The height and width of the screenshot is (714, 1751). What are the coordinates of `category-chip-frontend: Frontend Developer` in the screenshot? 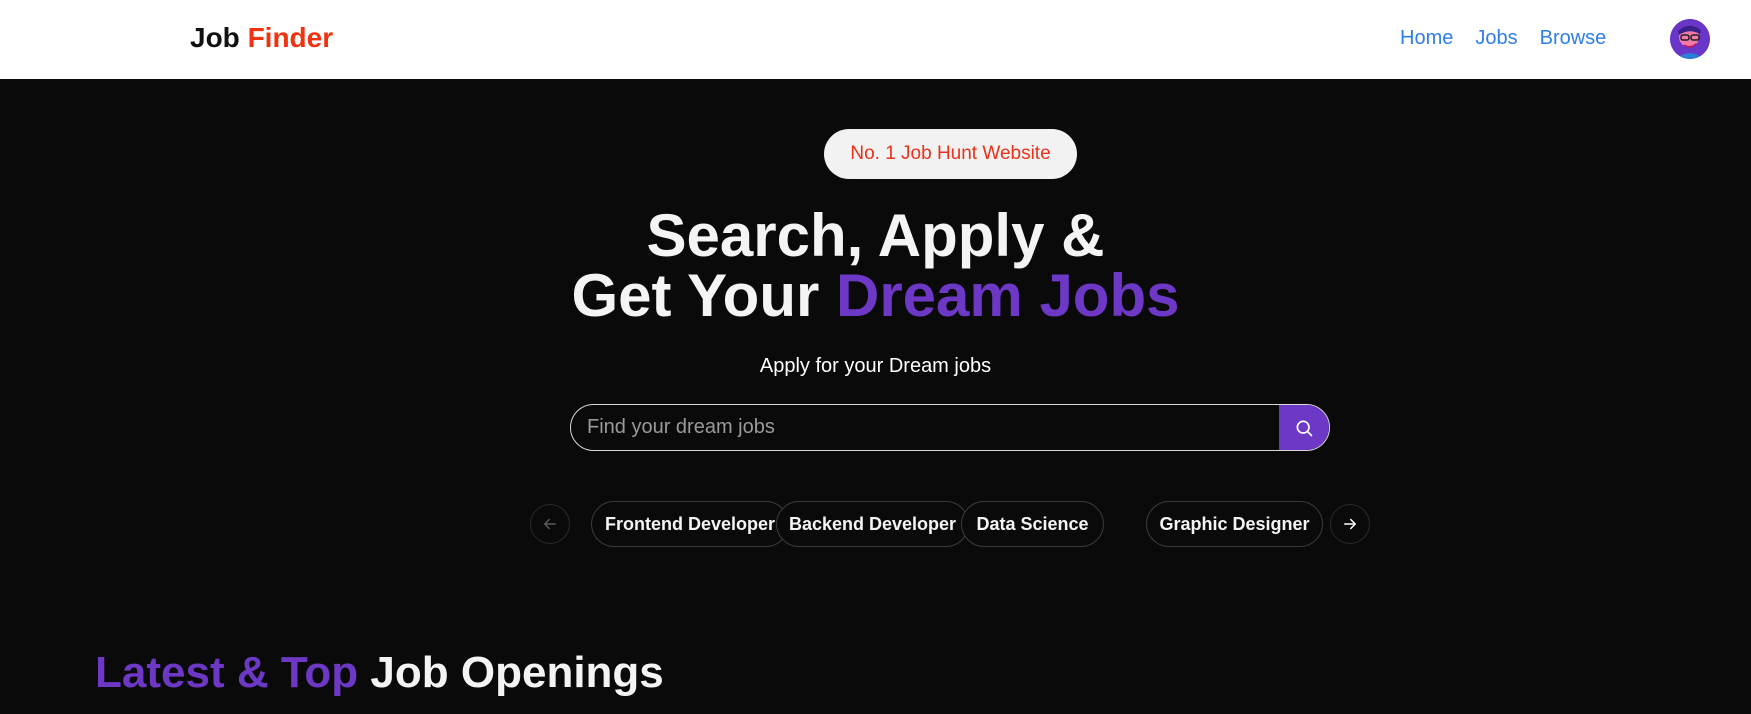 It's located at (690, 524).